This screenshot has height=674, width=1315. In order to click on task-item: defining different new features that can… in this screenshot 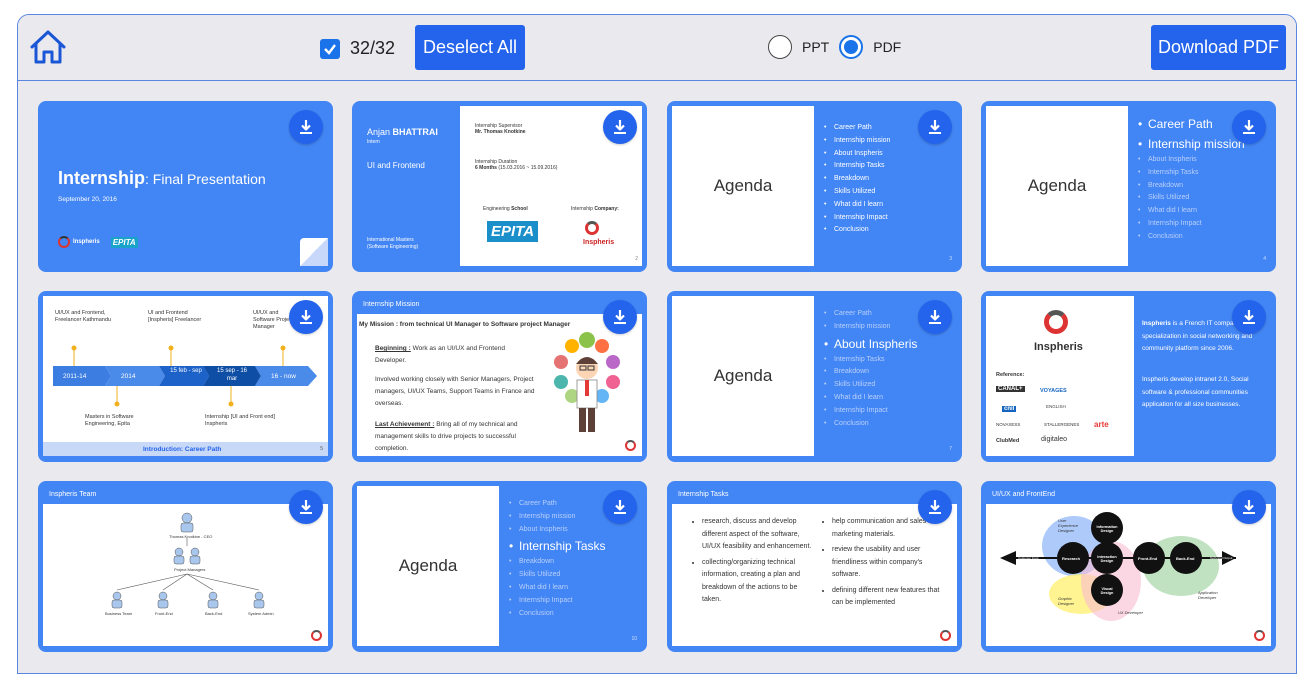, I will do `click(887, 597)`.